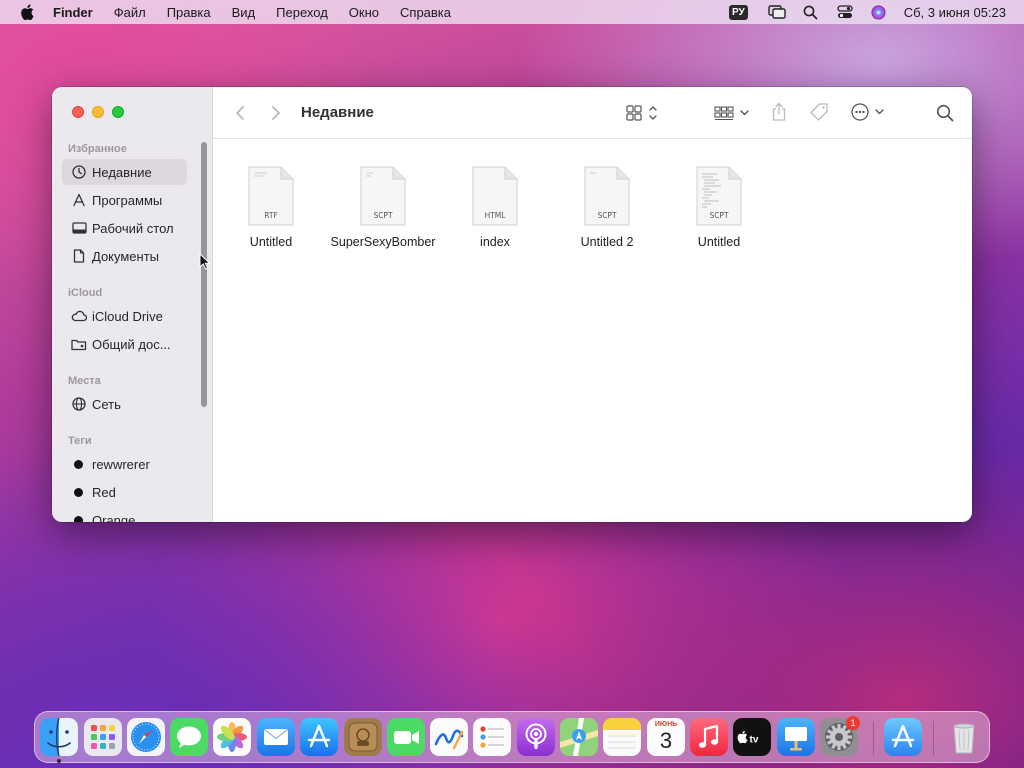 The image size is (1024, 768). Describe the element at coordinates (271, 208) in the screenshot. I see `file-item: RTF Untitled` at that location.